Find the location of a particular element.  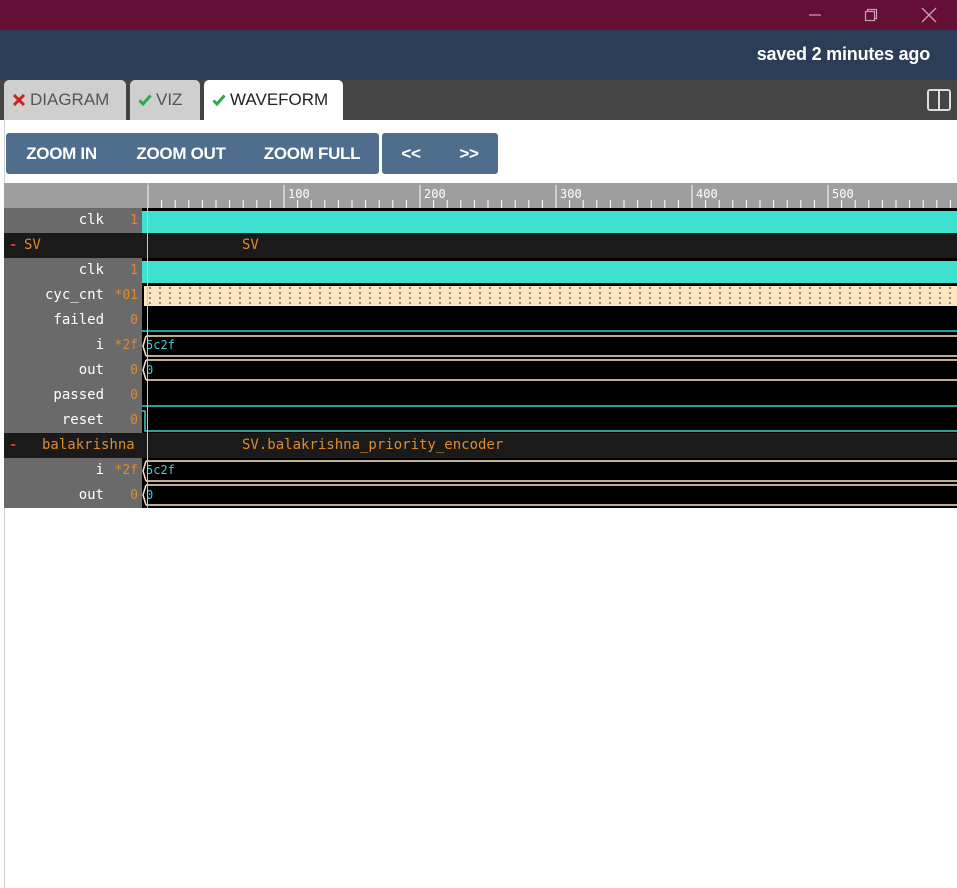

zoom-button-group: ZOOM IN ZOOM OUT ZOOM FULL is located at coordinates (192, 153).